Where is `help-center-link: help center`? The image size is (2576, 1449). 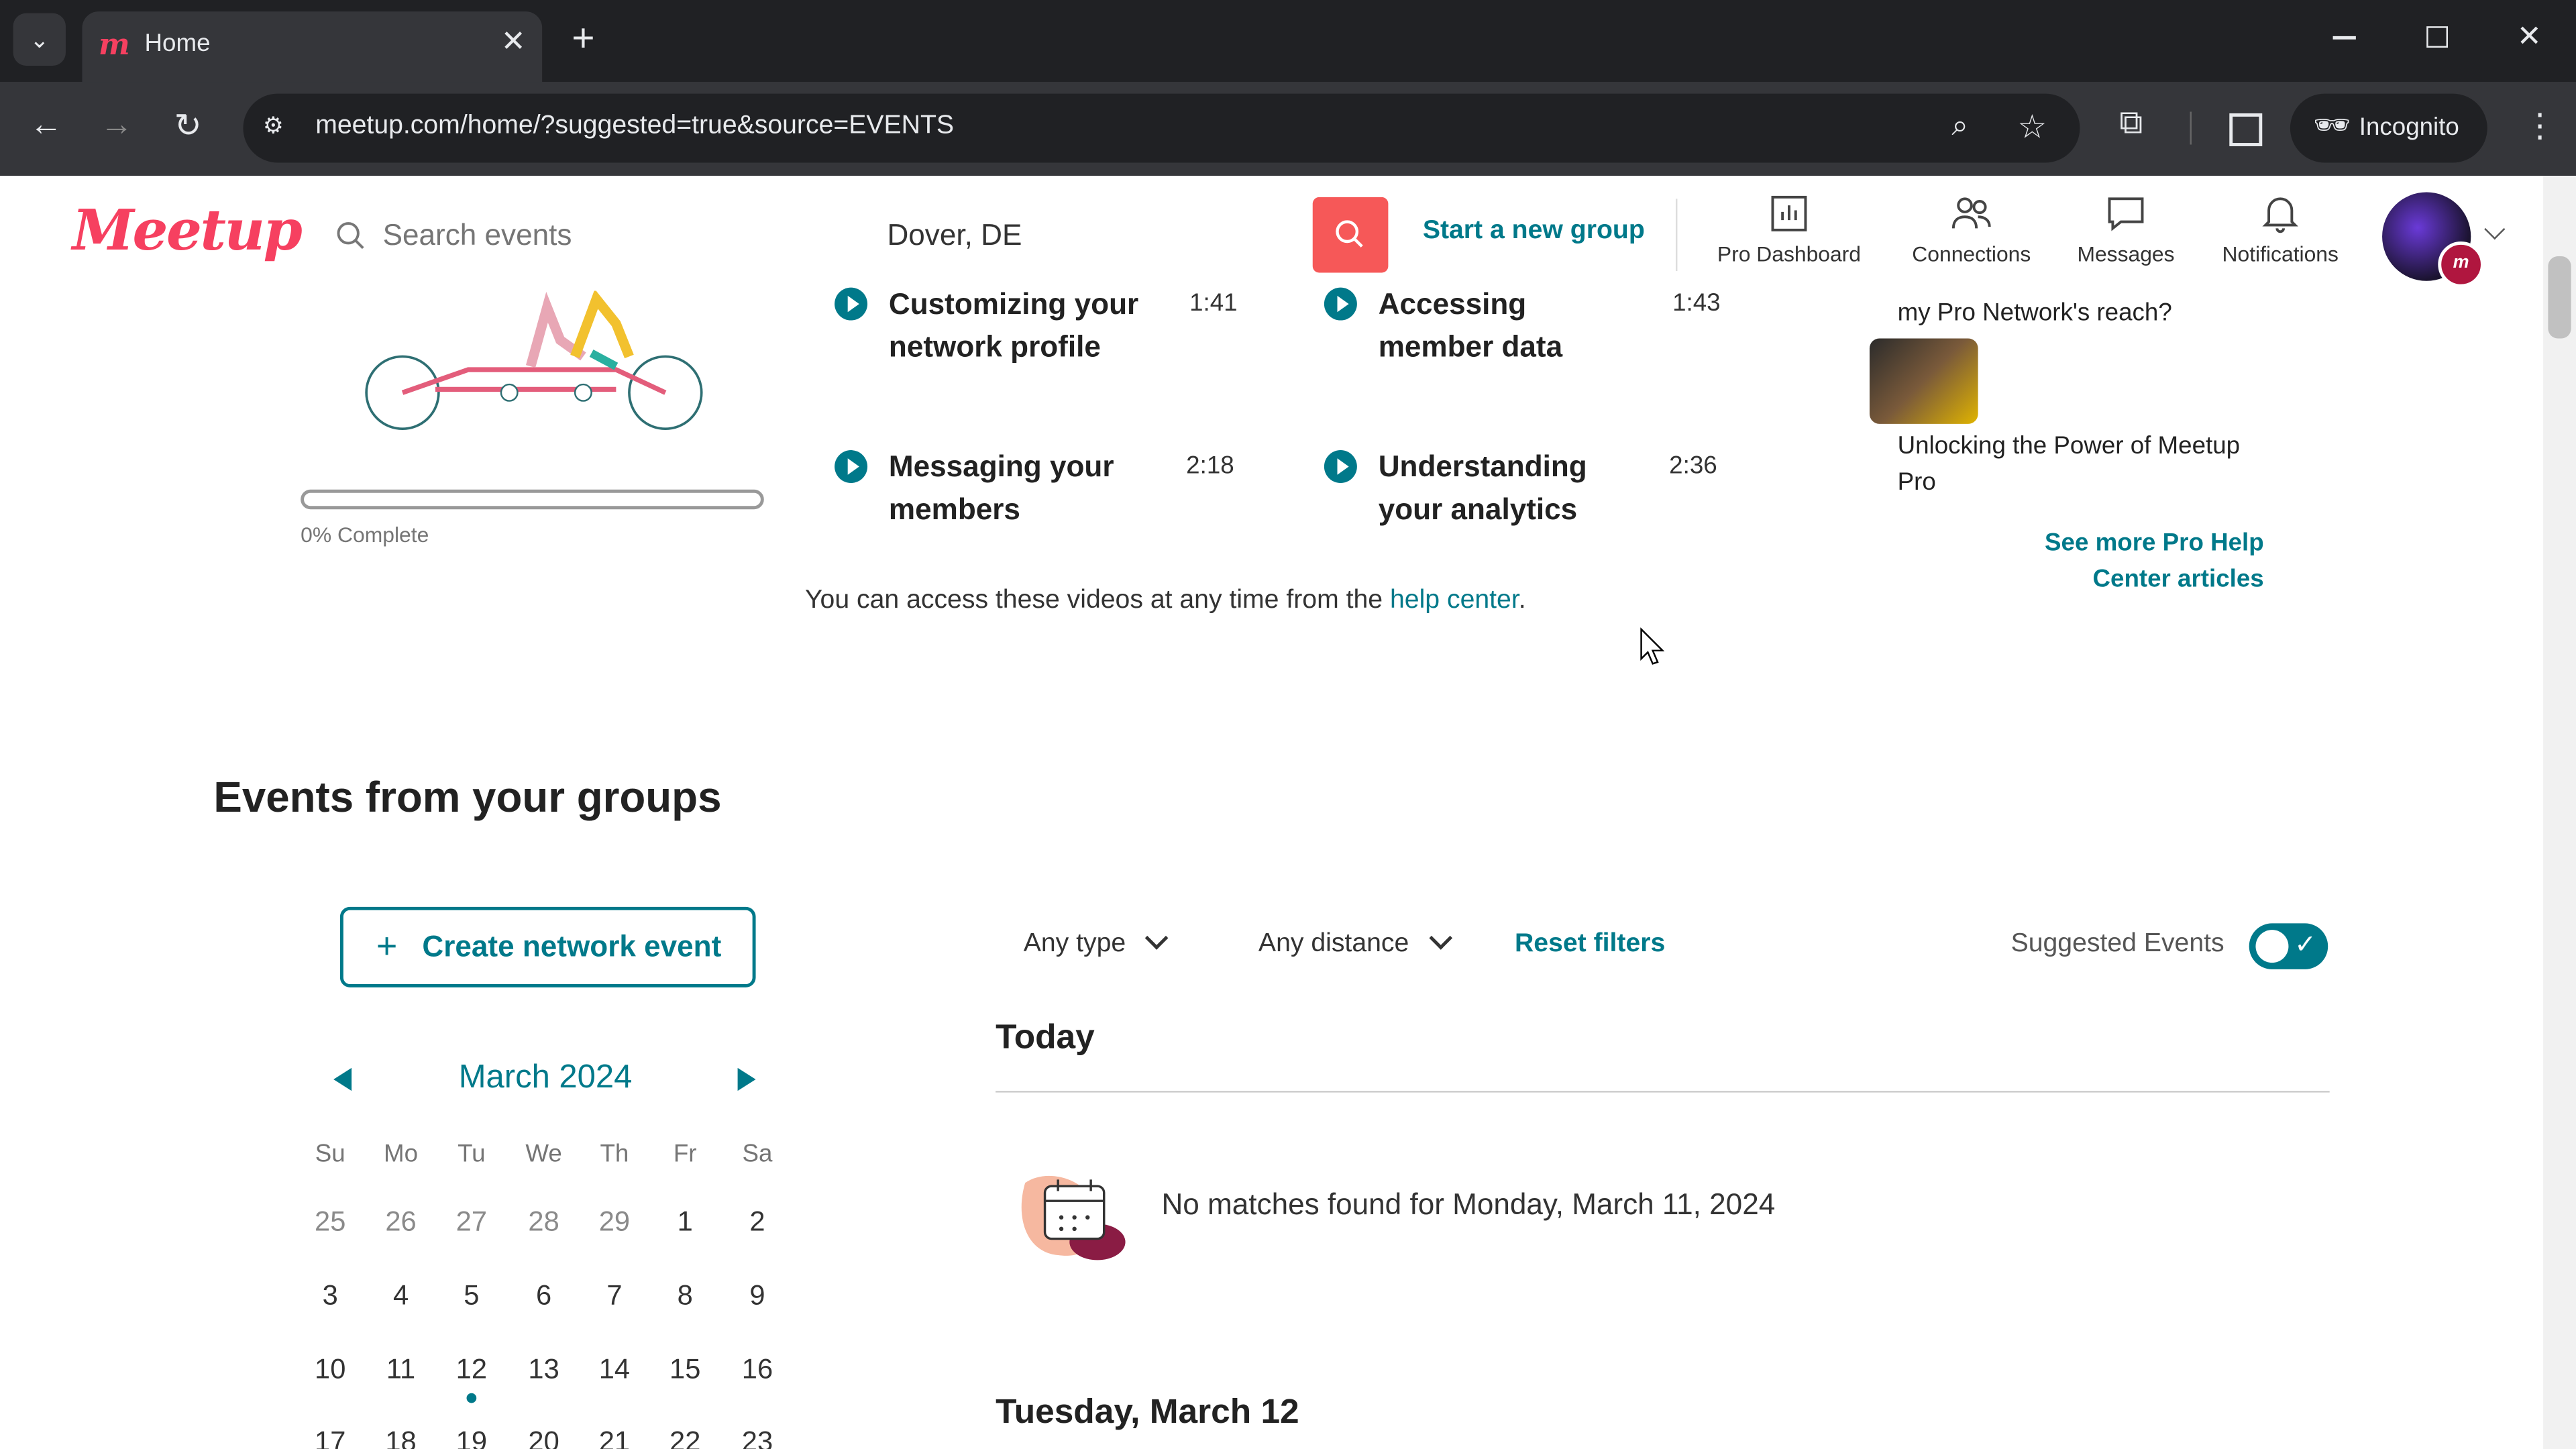 help-center-link: help center is located at coordinates (1454, 600).